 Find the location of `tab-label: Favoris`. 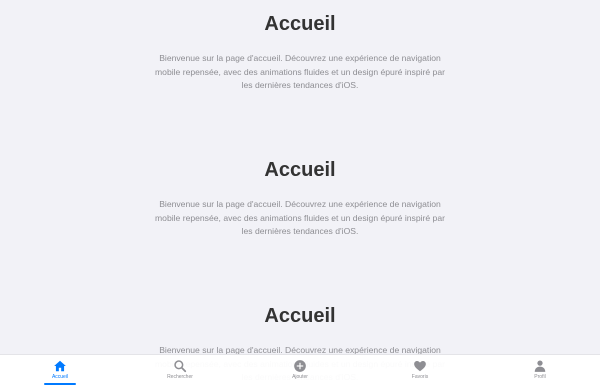

tab-label: Favoris is located at coordinates (420, 377).